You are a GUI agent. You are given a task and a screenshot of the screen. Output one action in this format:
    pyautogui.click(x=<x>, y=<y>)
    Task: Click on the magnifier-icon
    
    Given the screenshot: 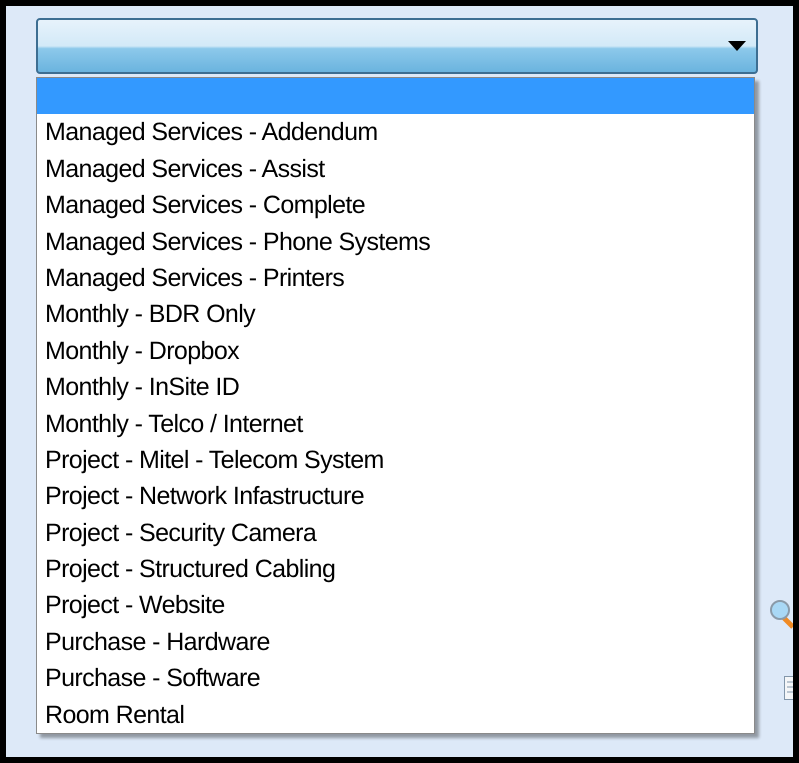 What is the action you would take?
    pyautogui.click(x=781, y=614)
    